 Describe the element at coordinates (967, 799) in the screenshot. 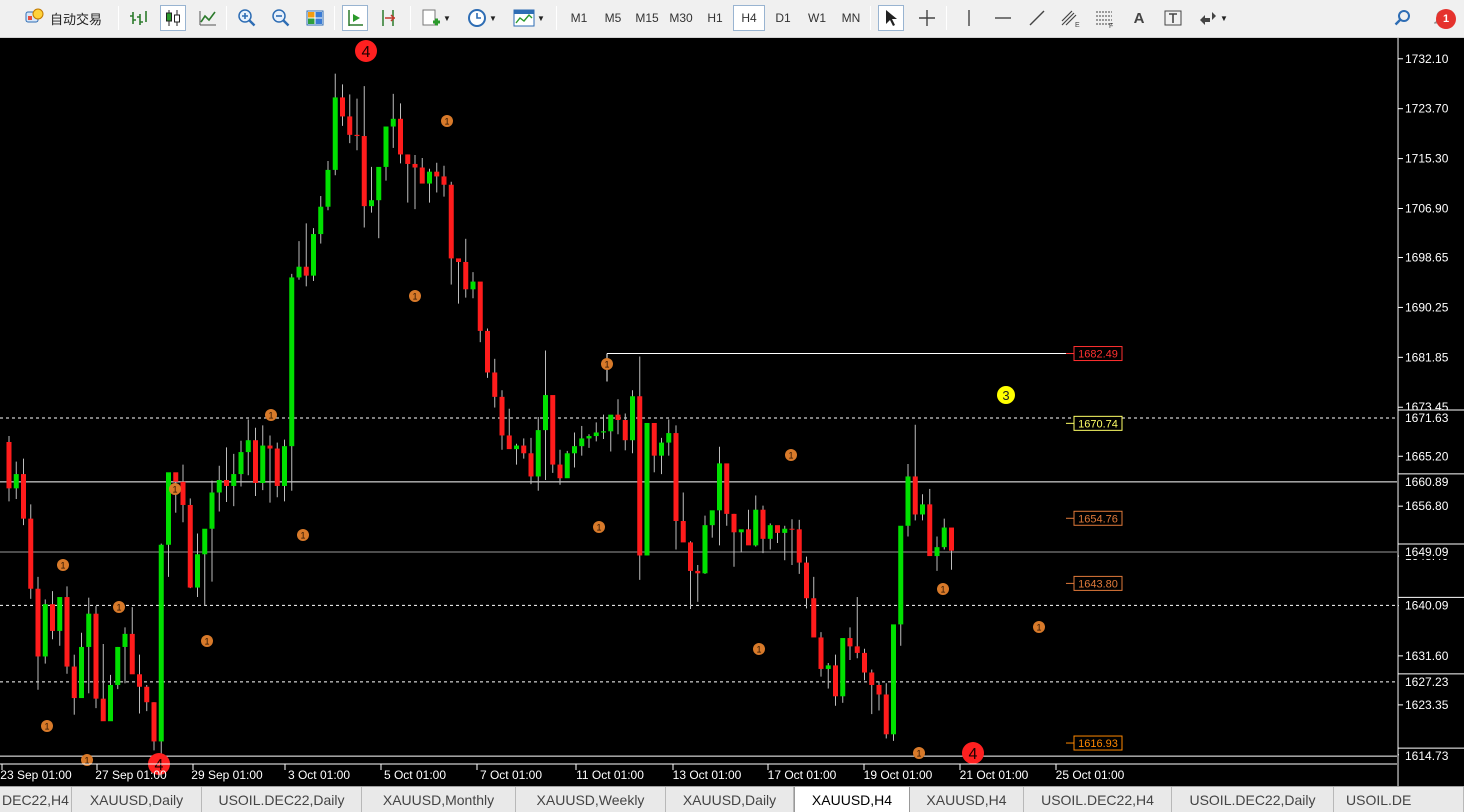

I see `chart-tab: XAUUSD,H4` at that location.